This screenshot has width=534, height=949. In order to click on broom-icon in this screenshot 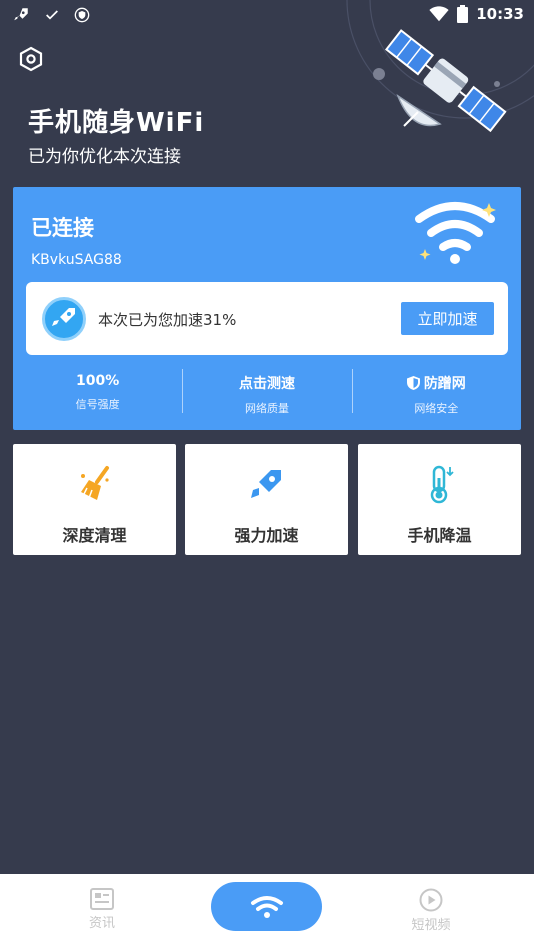, I will do `click(95, 483)`.